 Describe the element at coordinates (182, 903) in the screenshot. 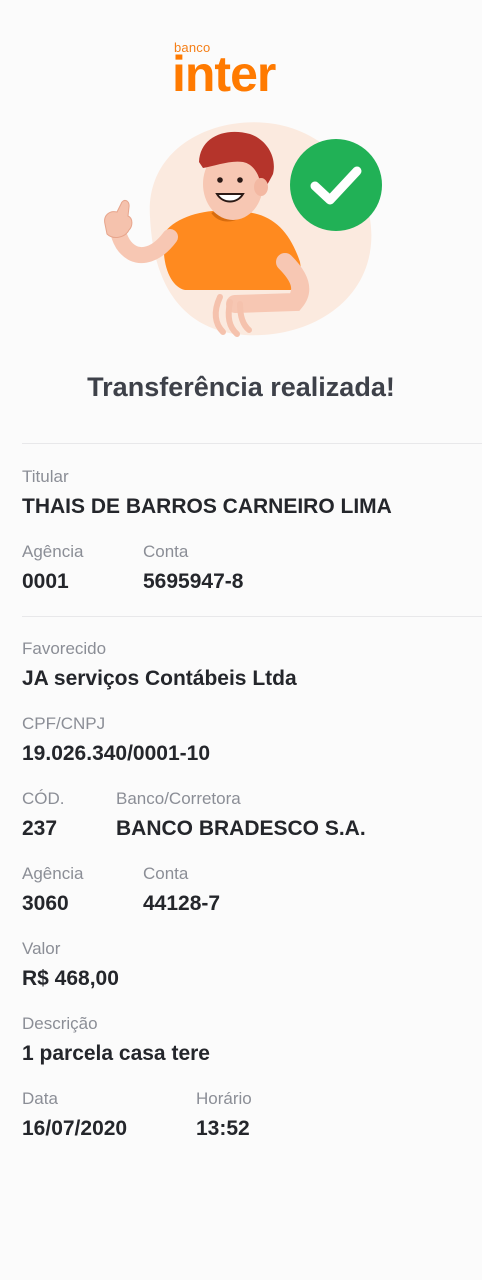

I see `recipient-conta-value: 44128-7` at that location.